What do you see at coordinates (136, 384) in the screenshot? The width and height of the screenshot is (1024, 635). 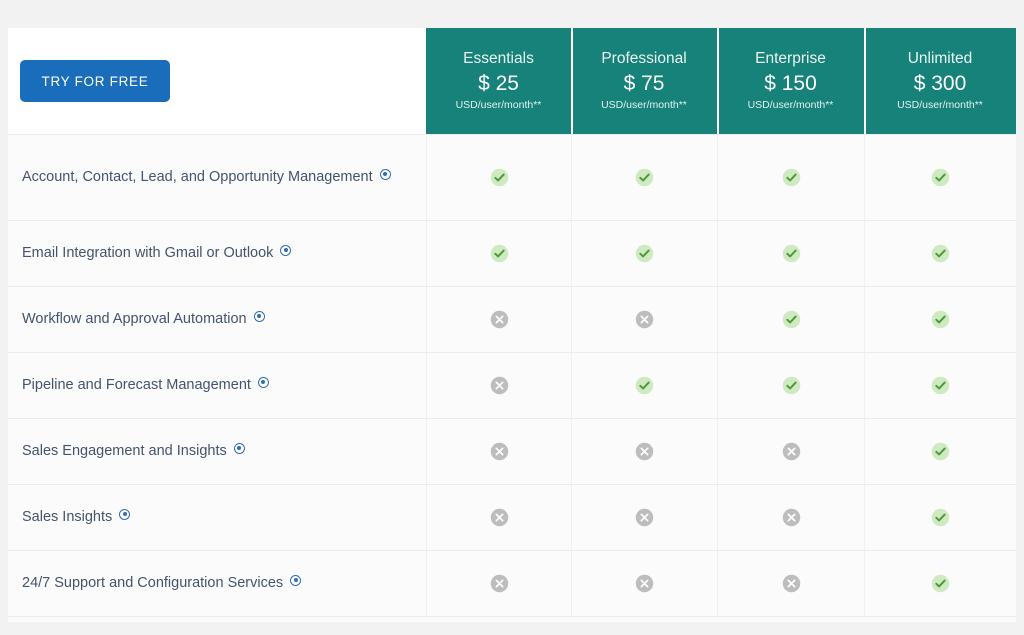 I see `feature-label: Pipeline and Forecast Management` at bounding box center [136, 384].